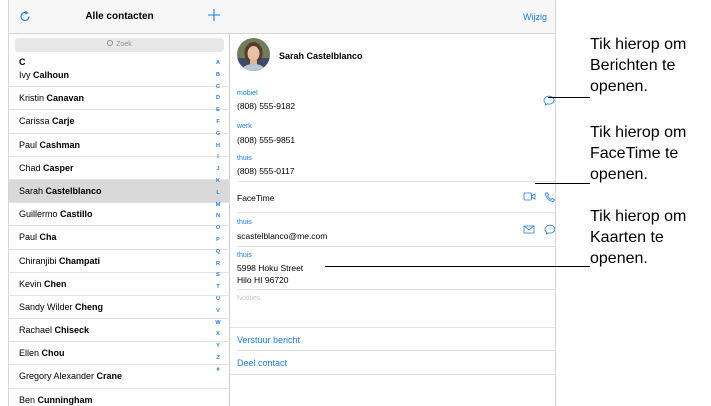 This screenshot has height=406, width=711. Describe the element at coordinates (26, 75) in the screenshot. I see `contact-first-name: Ivy` at that location.